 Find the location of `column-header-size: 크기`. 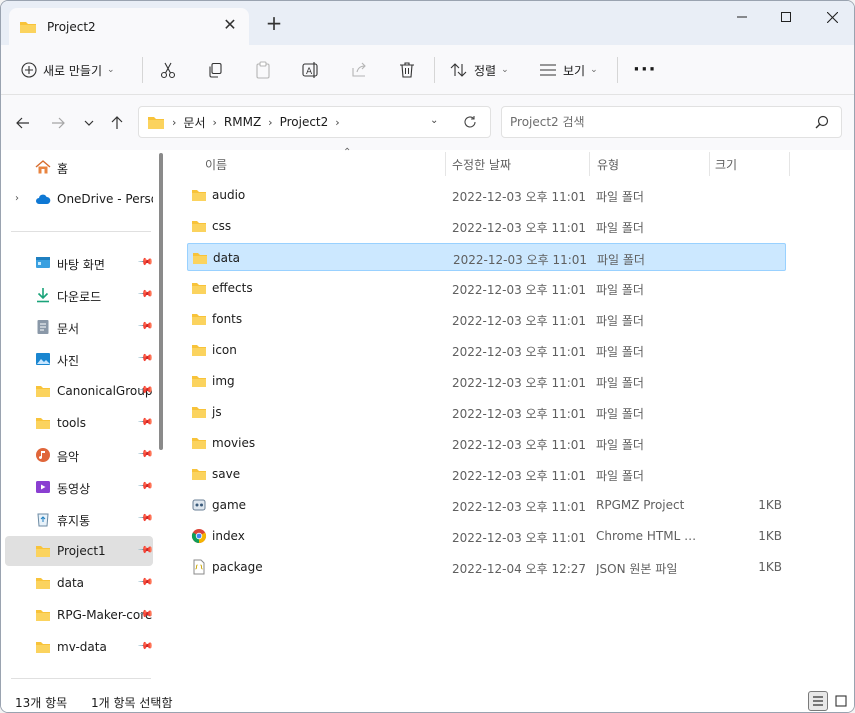

column-header-size: 크기 is located at coordinates (751, 164).